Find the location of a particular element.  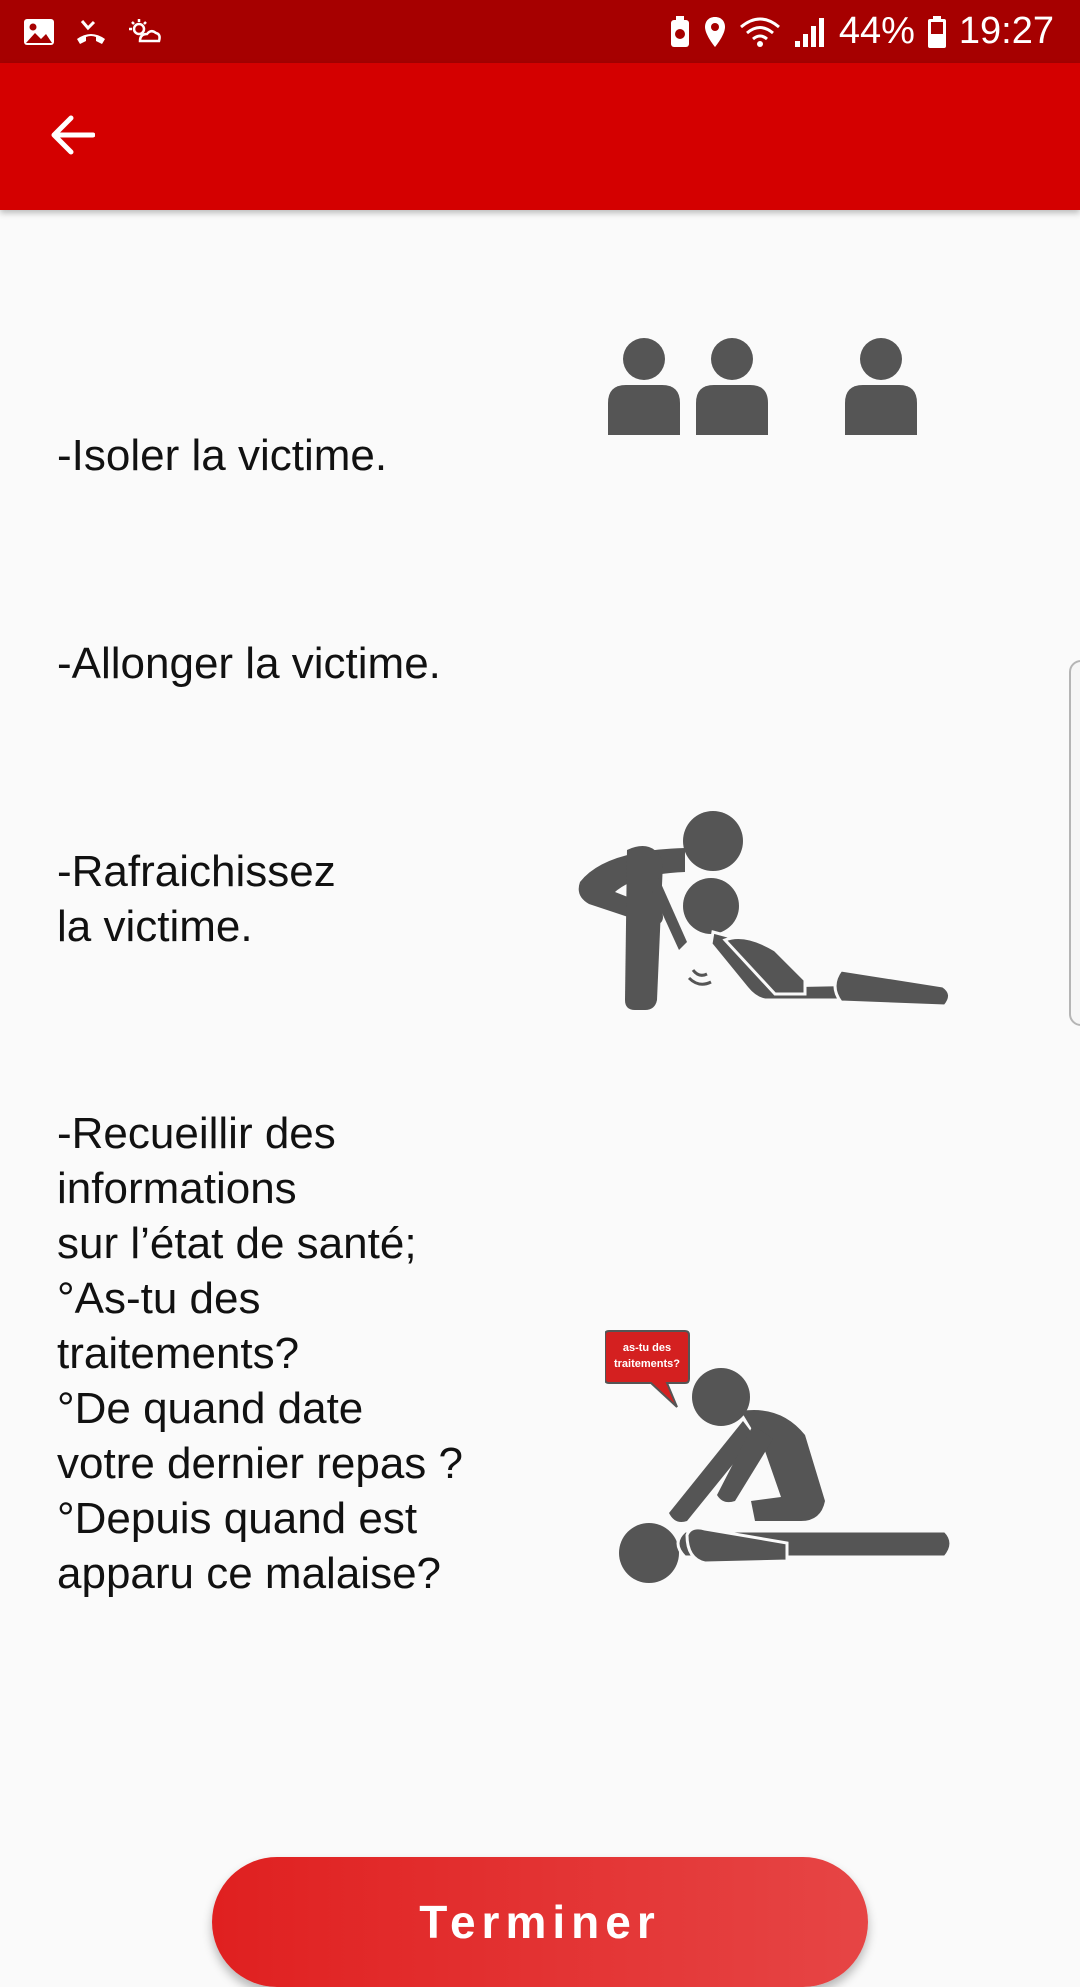

gallery-icon is located at coordinates (39, 32).